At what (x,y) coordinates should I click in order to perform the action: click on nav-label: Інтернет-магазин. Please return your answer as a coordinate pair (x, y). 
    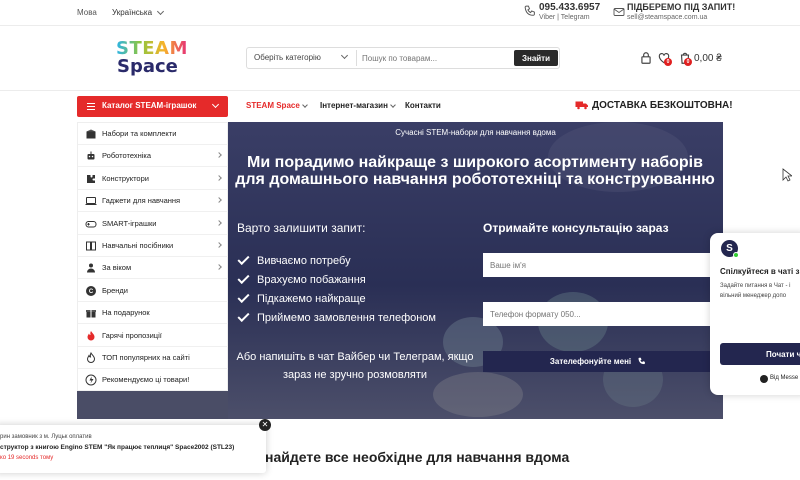
    Looking at the image, I should click on (354, 105).